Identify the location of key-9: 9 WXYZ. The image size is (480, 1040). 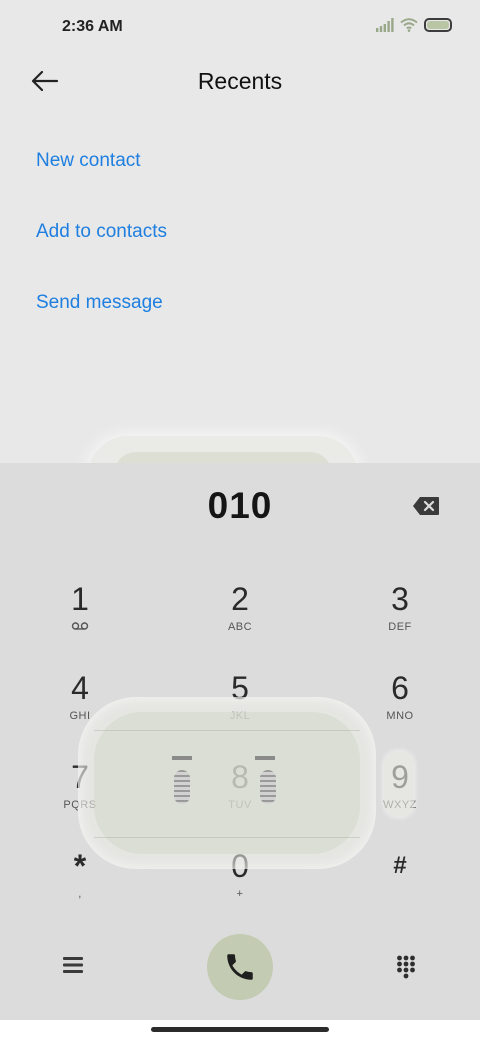
(400, 791).